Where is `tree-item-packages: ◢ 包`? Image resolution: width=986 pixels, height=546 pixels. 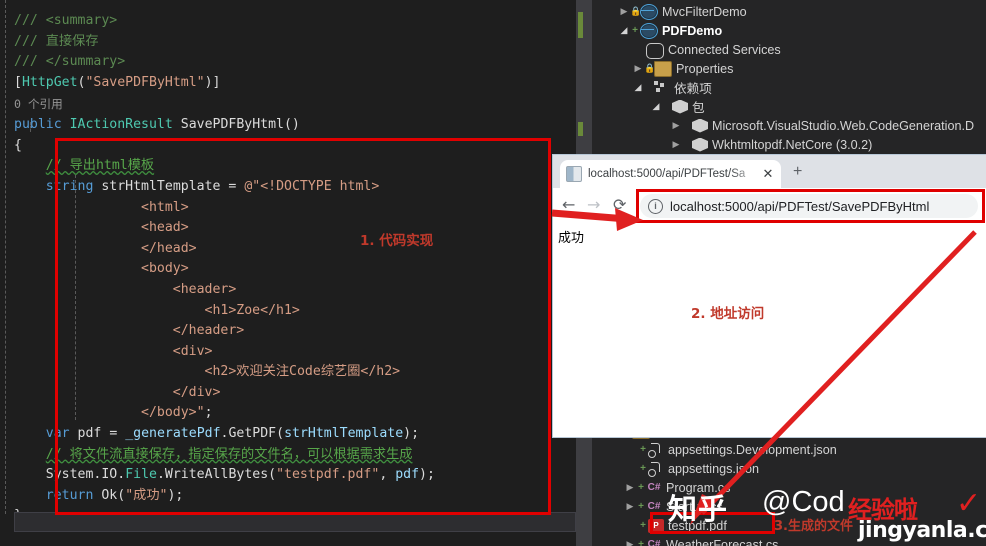 tree-item-packages: ◢ 包 is located at coordinates (795, 106).